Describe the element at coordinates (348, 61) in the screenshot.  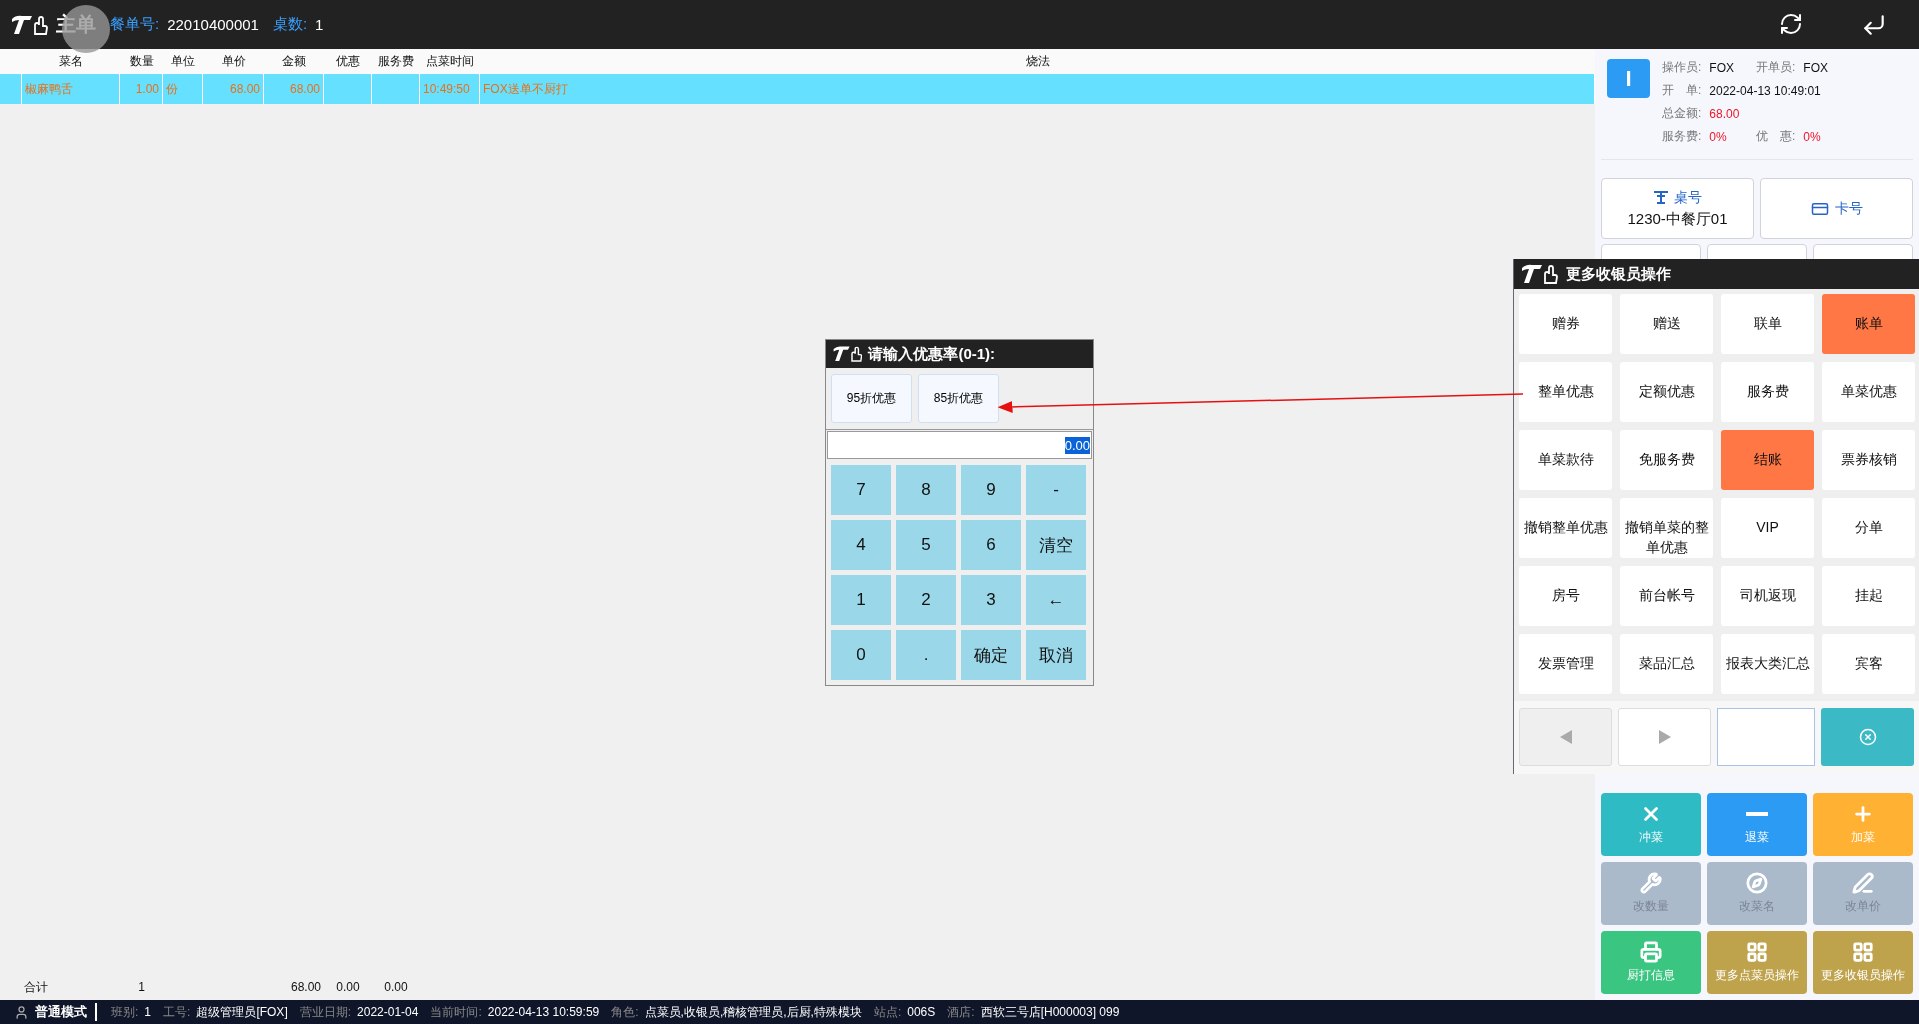
I see `column-header: 优惠` at that location.